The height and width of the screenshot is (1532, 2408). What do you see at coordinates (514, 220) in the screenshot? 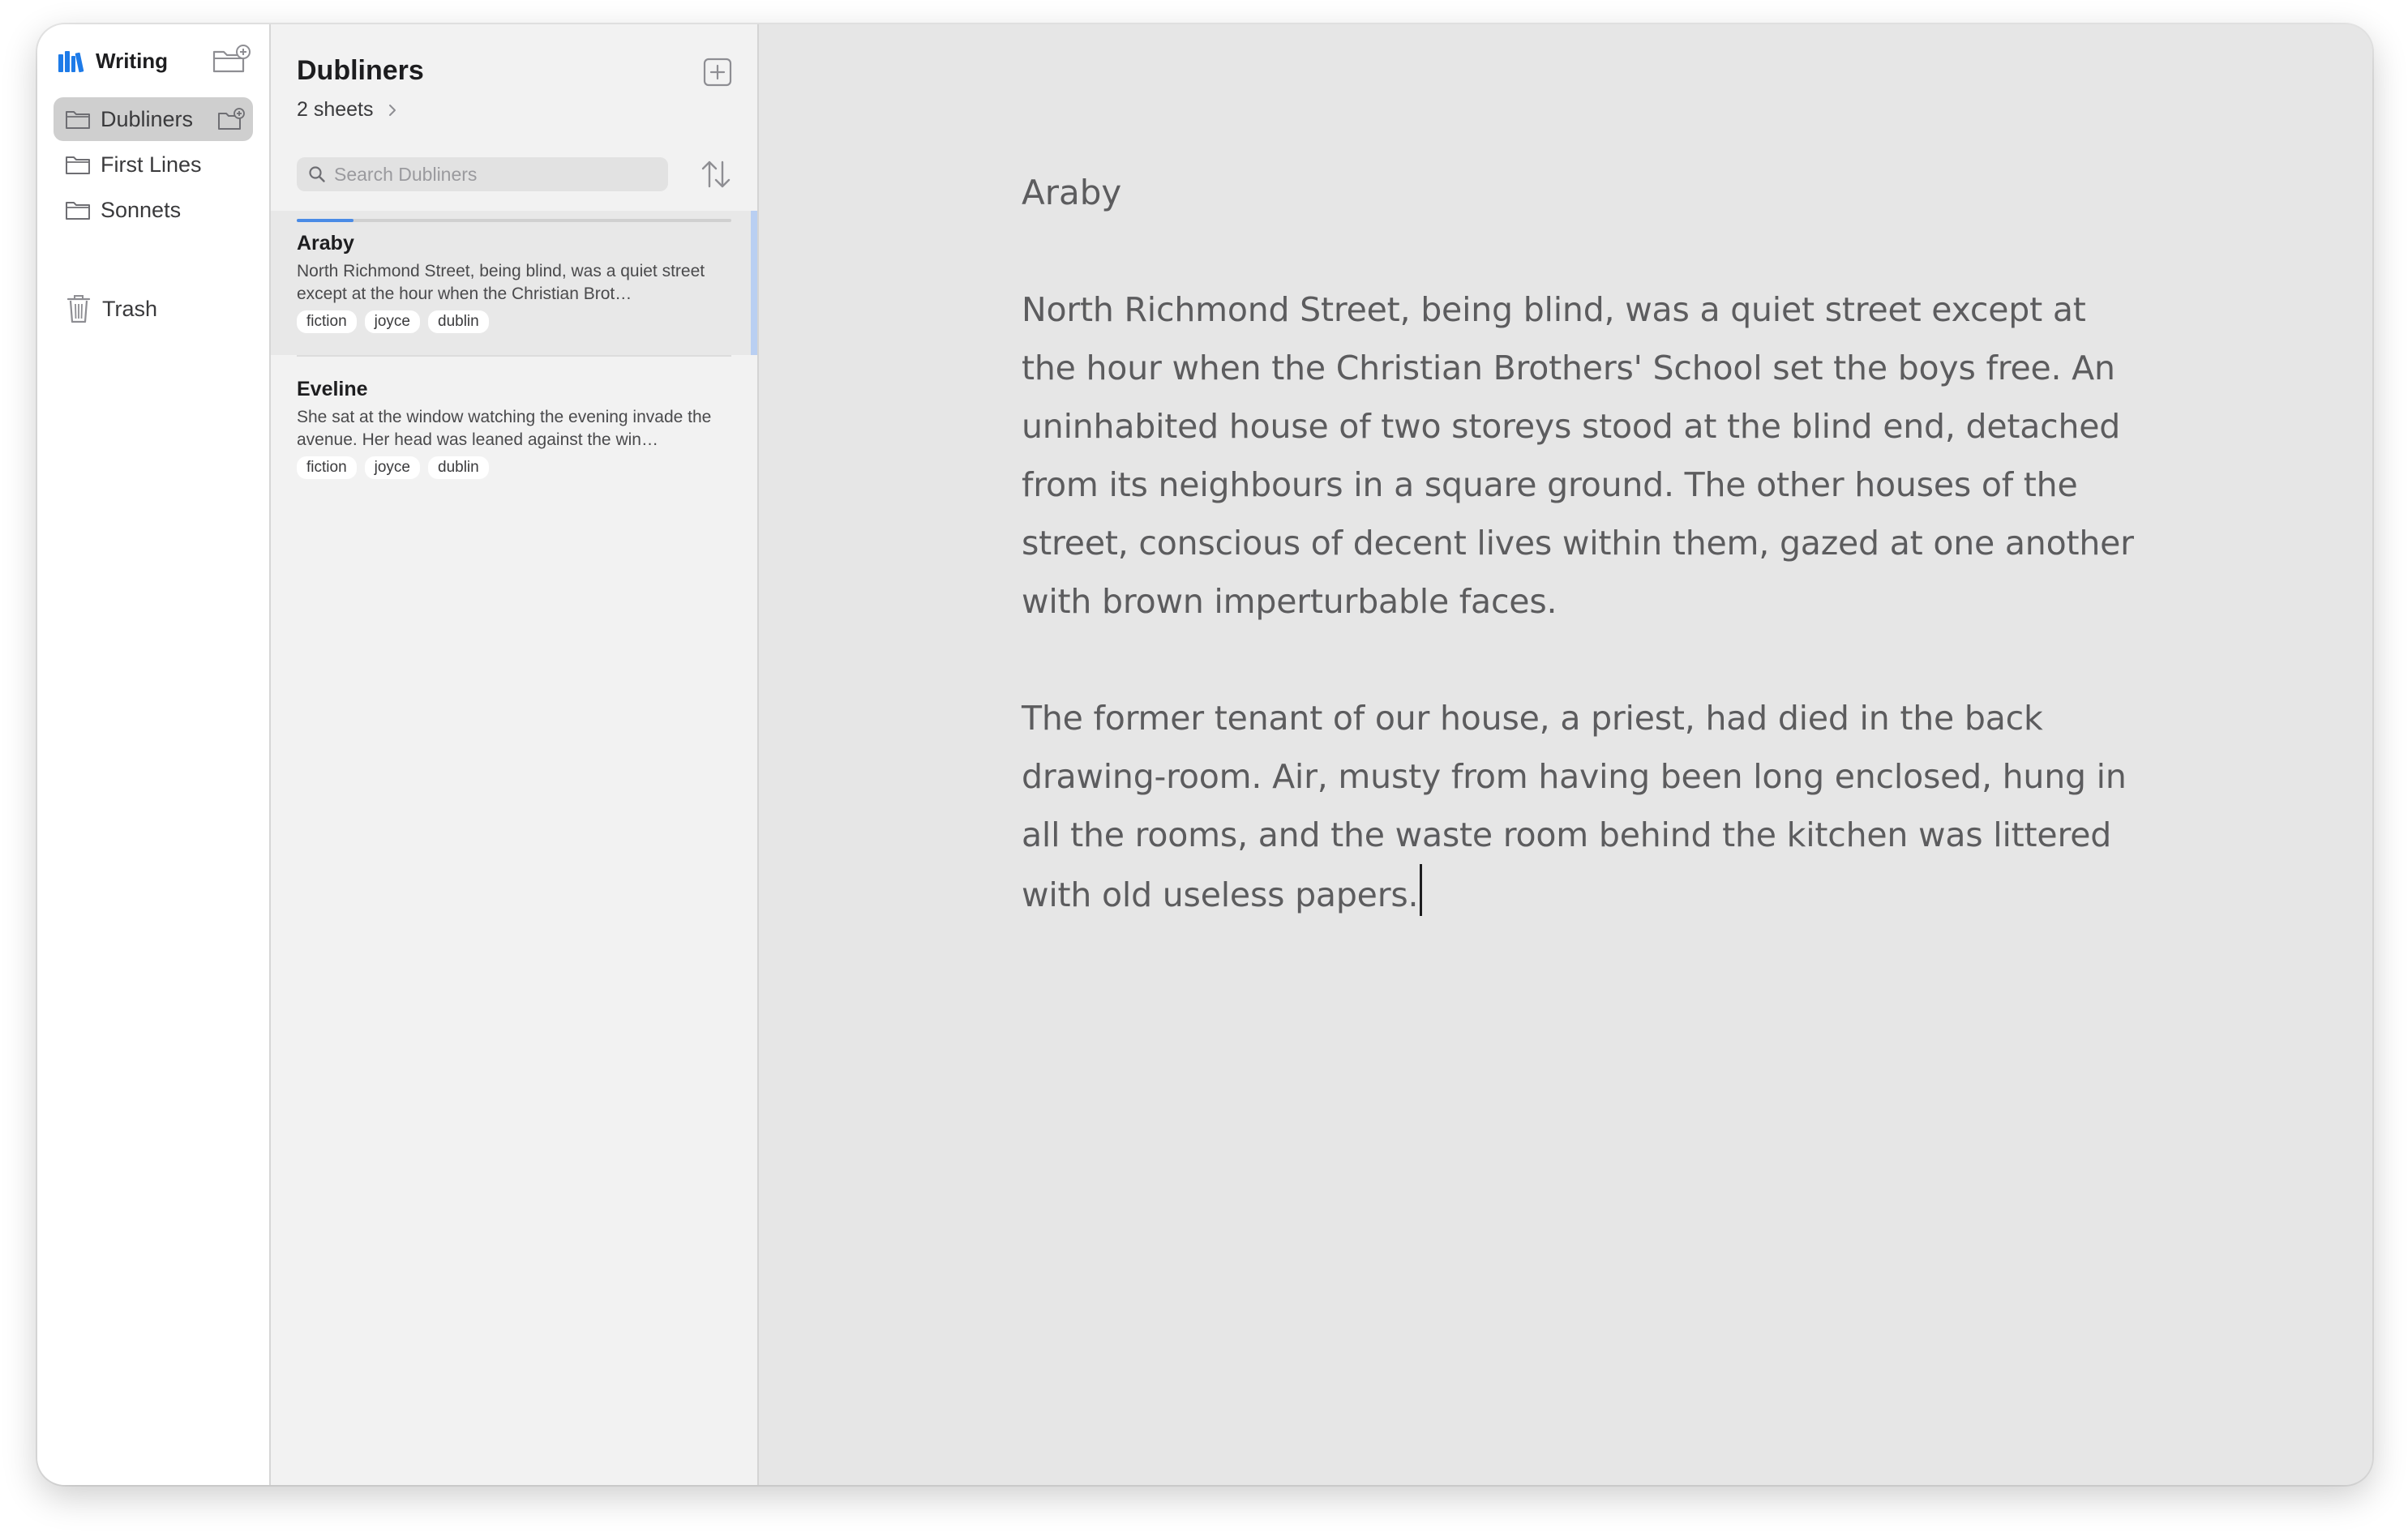
I see `sheet-progress-bar` at bounding box center [514, 220].